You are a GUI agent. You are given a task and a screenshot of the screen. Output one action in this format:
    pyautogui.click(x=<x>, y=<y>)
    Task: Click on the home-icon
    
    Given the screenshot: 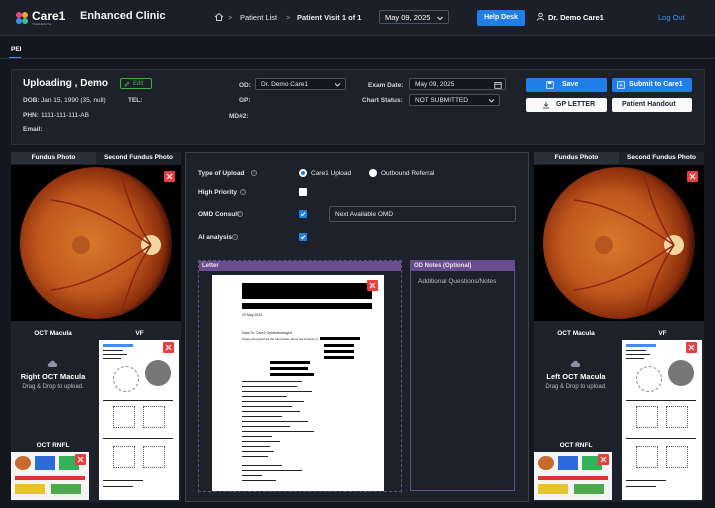 What is the action you would take?
    pyautogui.click(x=219, y=17)
    